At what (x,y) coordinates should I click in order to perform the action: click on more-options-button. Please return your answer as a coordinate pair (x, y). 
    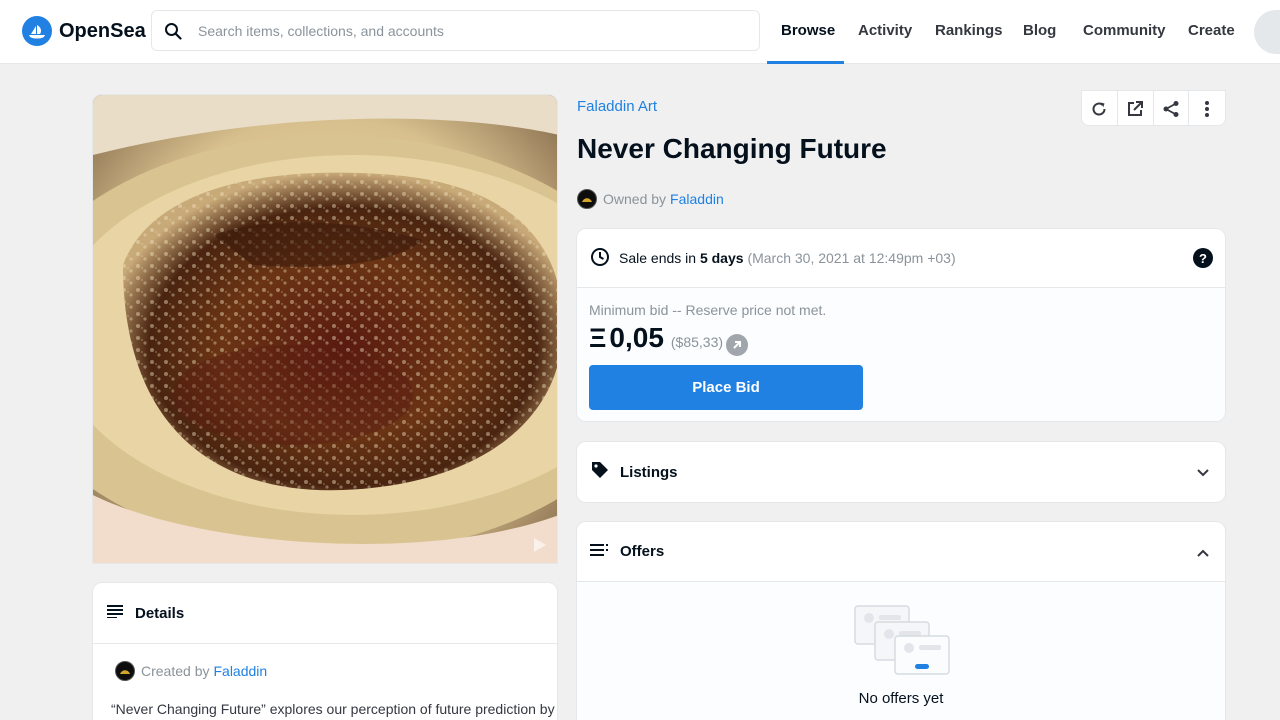
    Looking at the image, I should click on (1207, 108).